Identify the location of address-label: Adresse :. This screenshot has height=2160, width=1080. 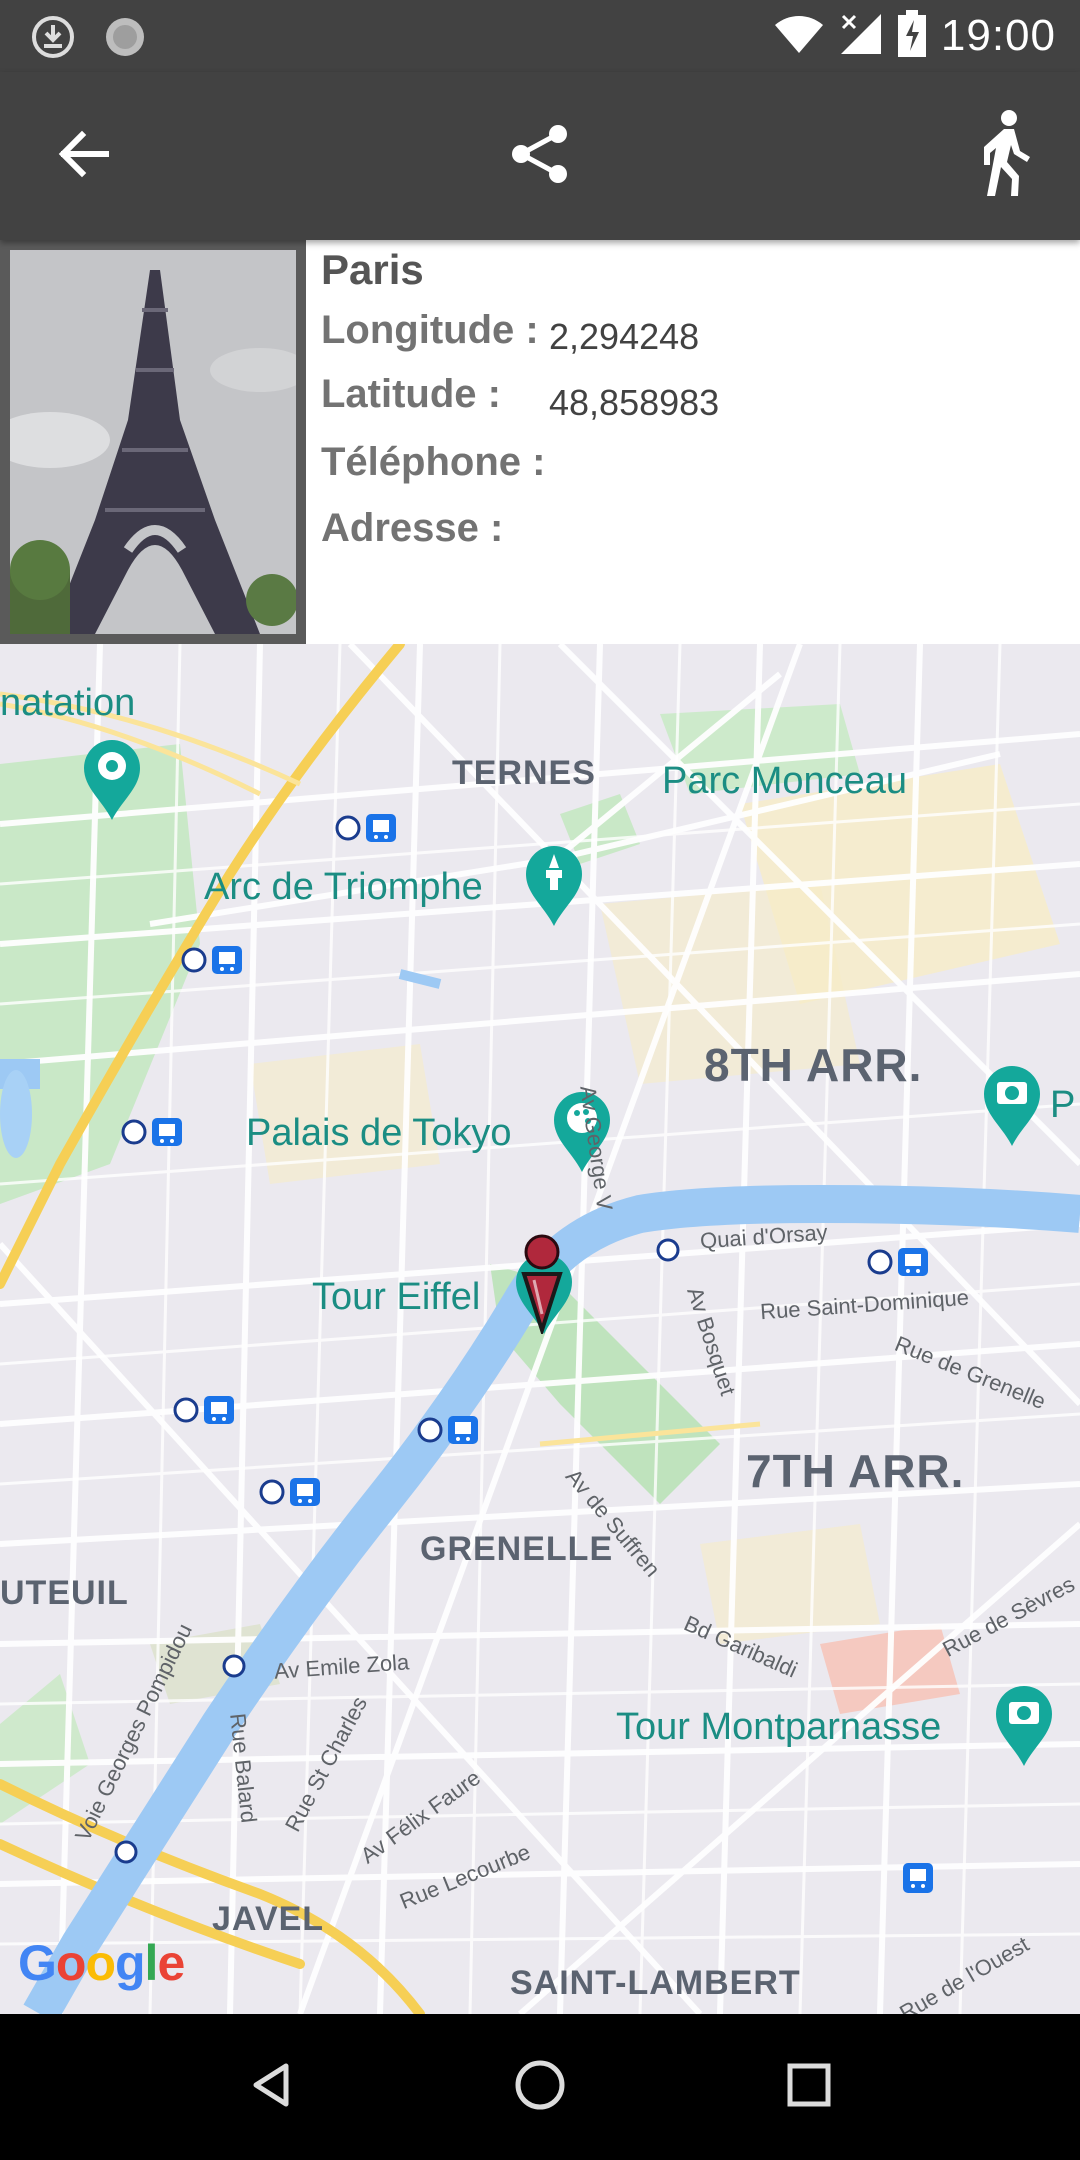
(412, 528).